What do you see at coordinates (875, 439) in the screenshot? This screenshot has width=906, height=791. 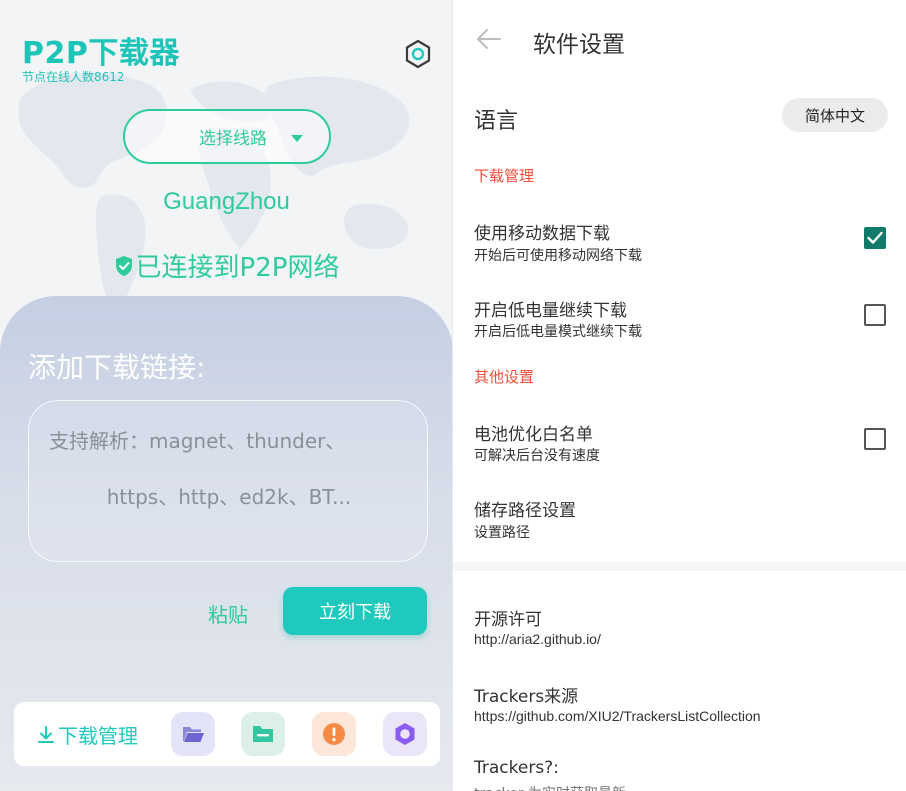 I see `battery-whitelist-checkbox` at bounding box center [875, 439].